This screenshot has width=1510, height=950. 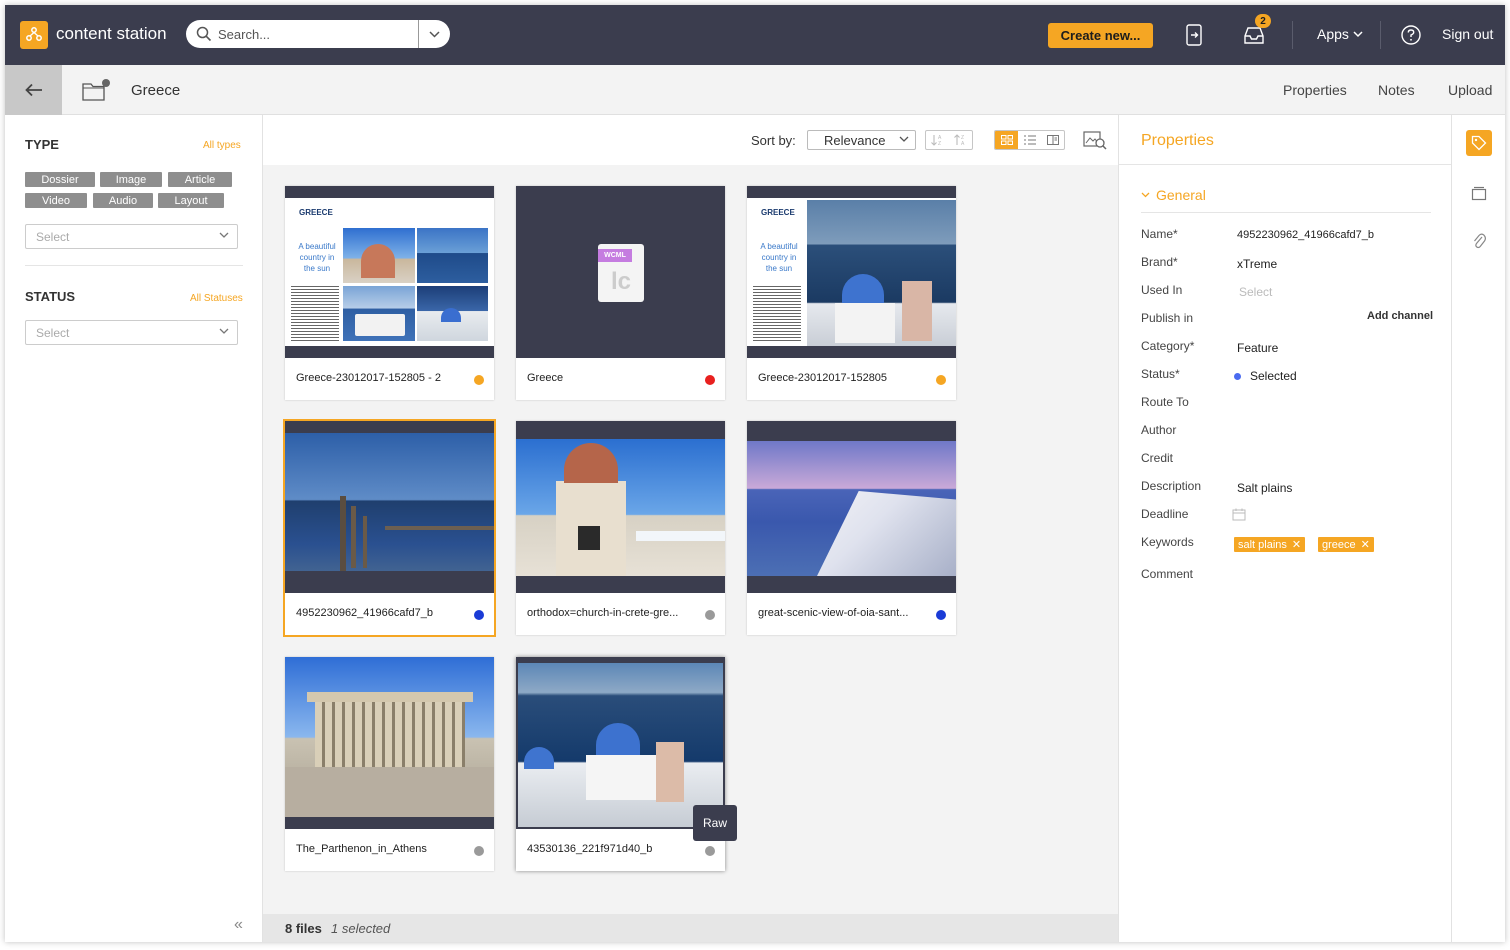 What do you see at coordinates (222, 145) in the screenshot?
I see `all-types-link: All types` at bounding box center [222, 145].